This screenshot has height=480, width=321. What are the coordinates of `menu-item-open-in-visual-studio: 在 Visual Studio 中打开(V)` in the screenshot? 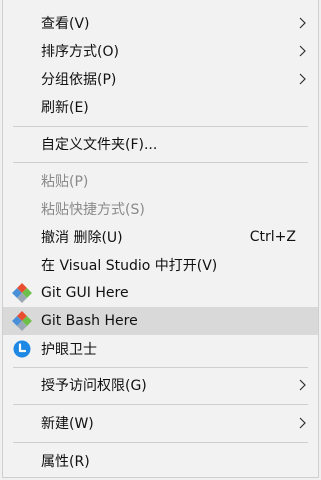 It's located at (160, 265).